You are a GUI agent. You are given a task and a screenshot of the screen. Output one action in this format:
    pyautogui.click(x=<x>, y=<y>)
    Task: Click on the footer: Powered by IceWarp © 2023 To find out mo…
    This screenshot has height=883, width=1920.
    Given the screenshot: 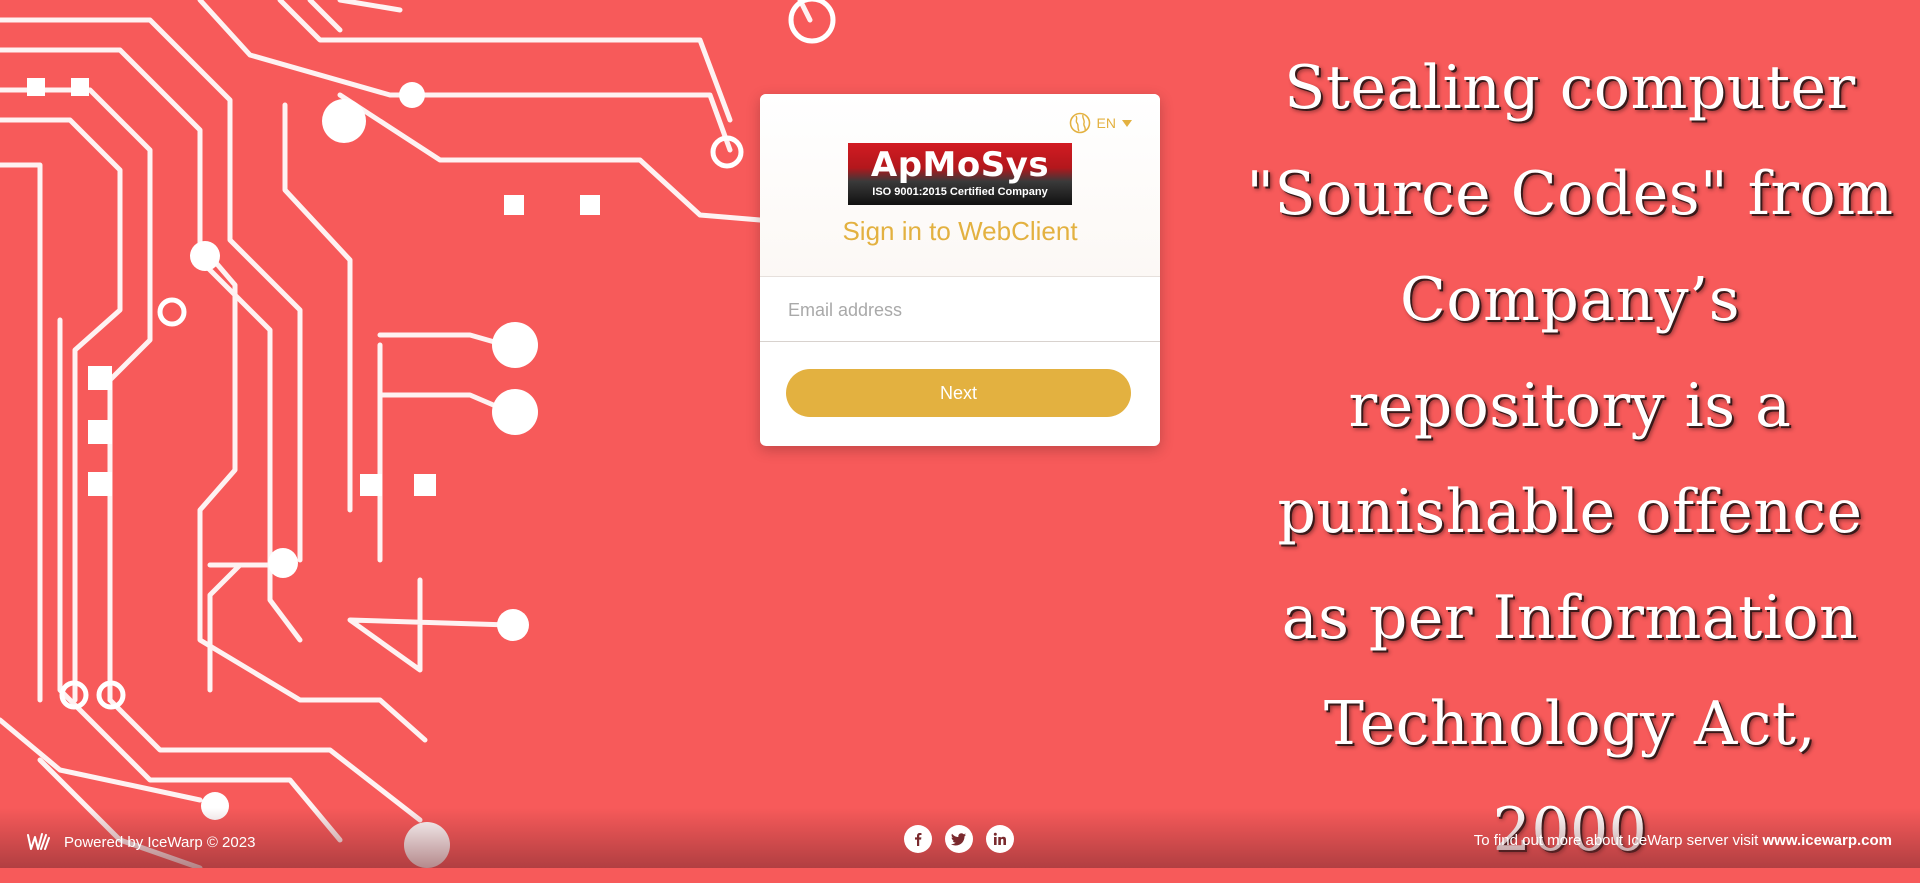 What is the action you would take?
    pyautogui.click(x=960, y=838)
    